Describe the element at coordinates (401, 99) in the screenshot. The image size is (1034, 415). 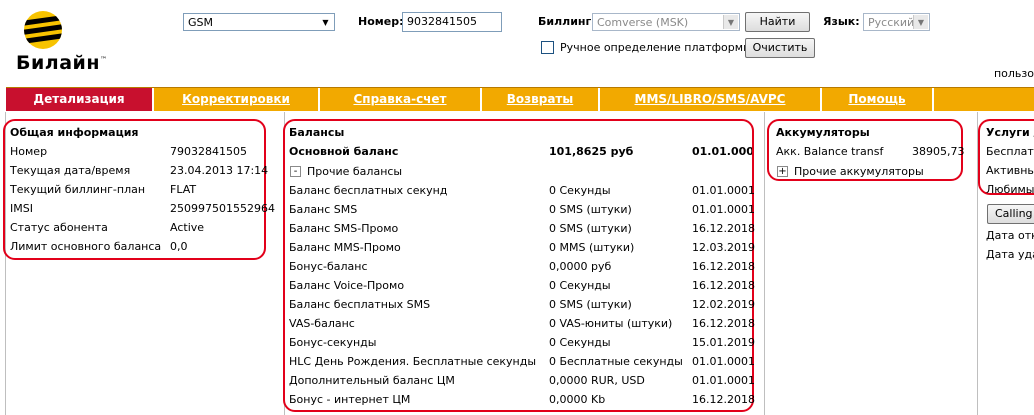
I see `tab-invoice: Справка-счет` at that location.